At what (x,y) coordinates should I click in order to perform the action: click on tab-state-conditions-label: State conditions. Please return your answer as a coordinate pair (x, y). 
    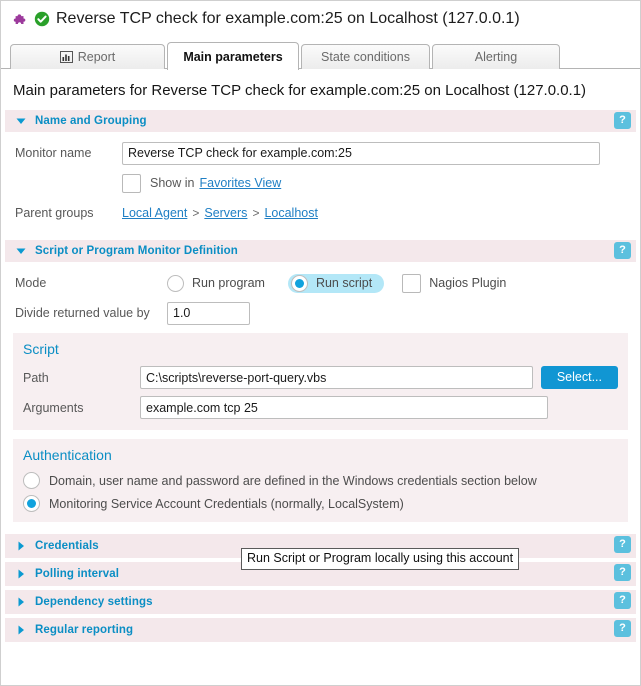
    Looking at the image, I should click on (365, 56).